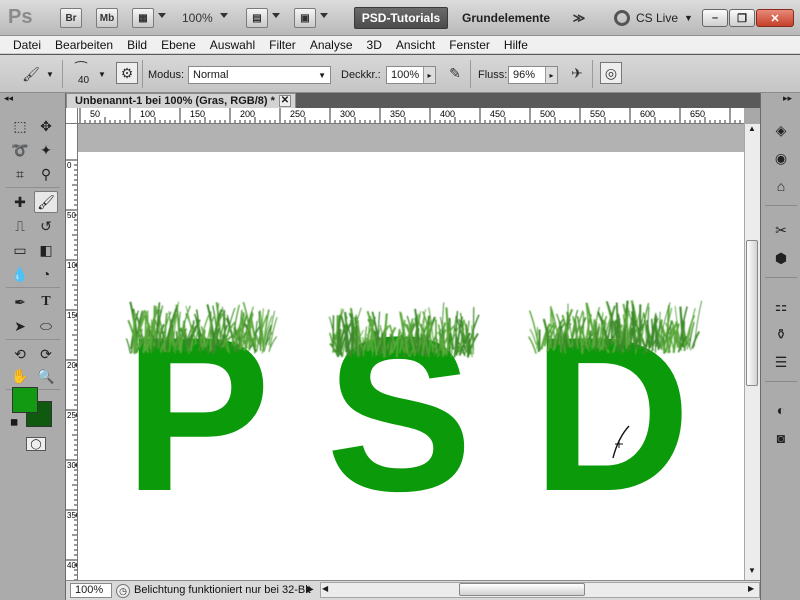 The height and width of the screenshot is (600, 800). Describe the element at coordinates (46, 354) in the screenshot. I see `3d-orbit-tool-icon: ⟳` at that location.